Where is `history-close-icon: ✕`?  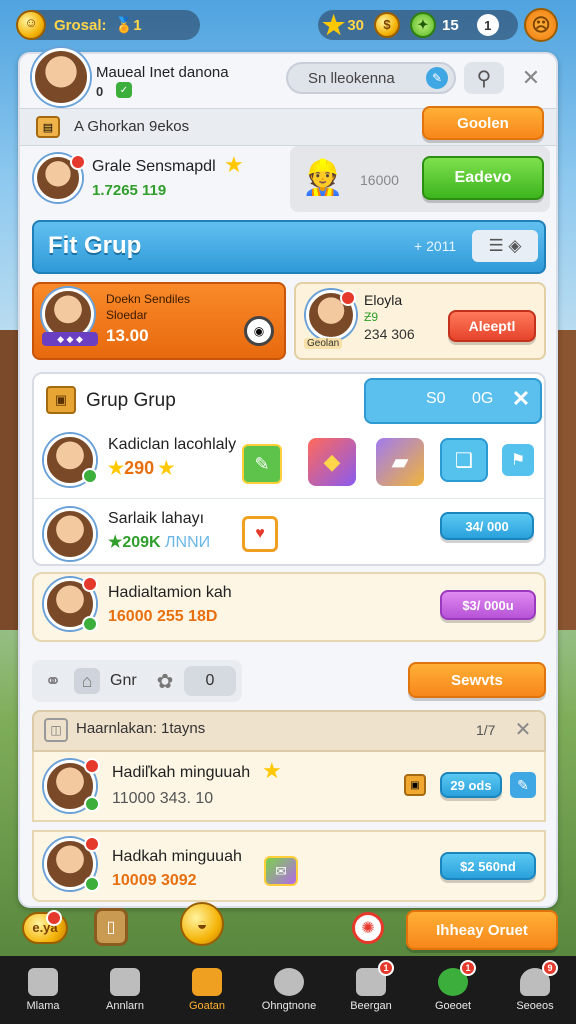
history-close-icon: ✕ is located at coordinates (523, 729).